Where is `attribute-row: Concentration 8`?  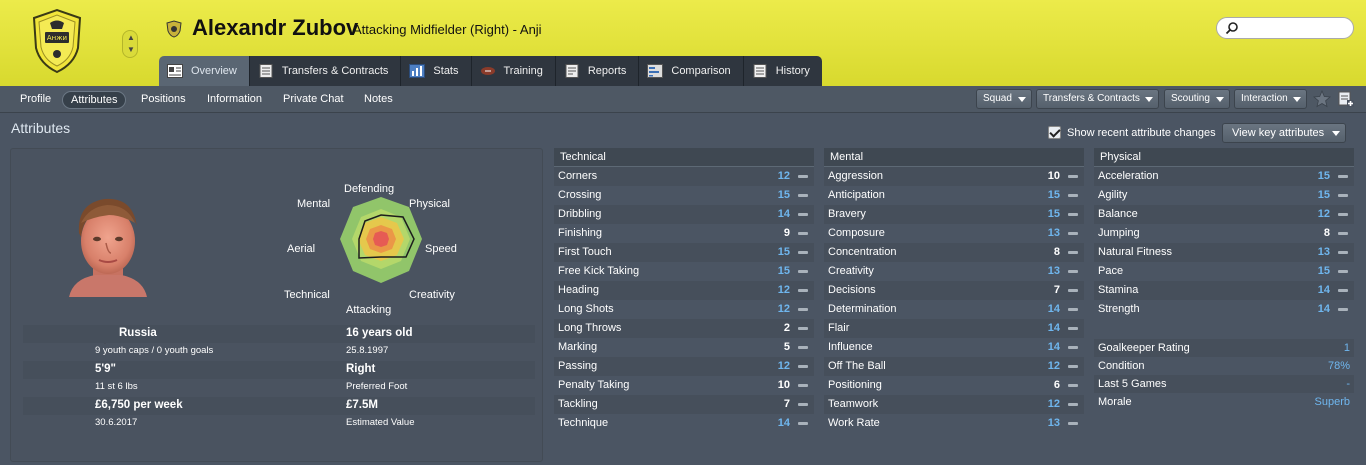 attribute-row: Concentration 8 is located at coordinates (954, 252).